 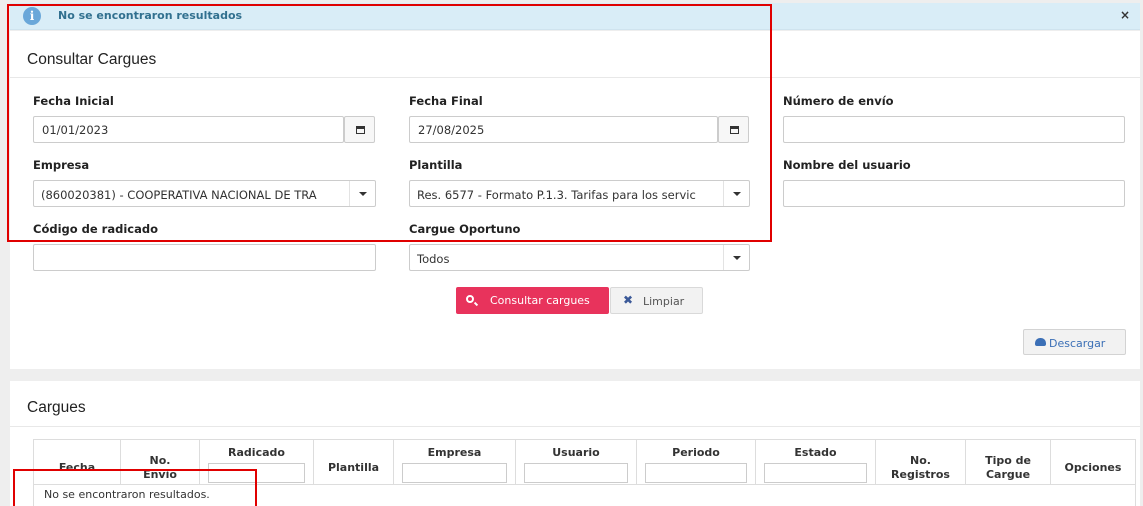 What do you see at coordinates (127, 494) in the screenshot?
I see `empty-message: No se encontraron resultados.` at bounding box center [127, 494].